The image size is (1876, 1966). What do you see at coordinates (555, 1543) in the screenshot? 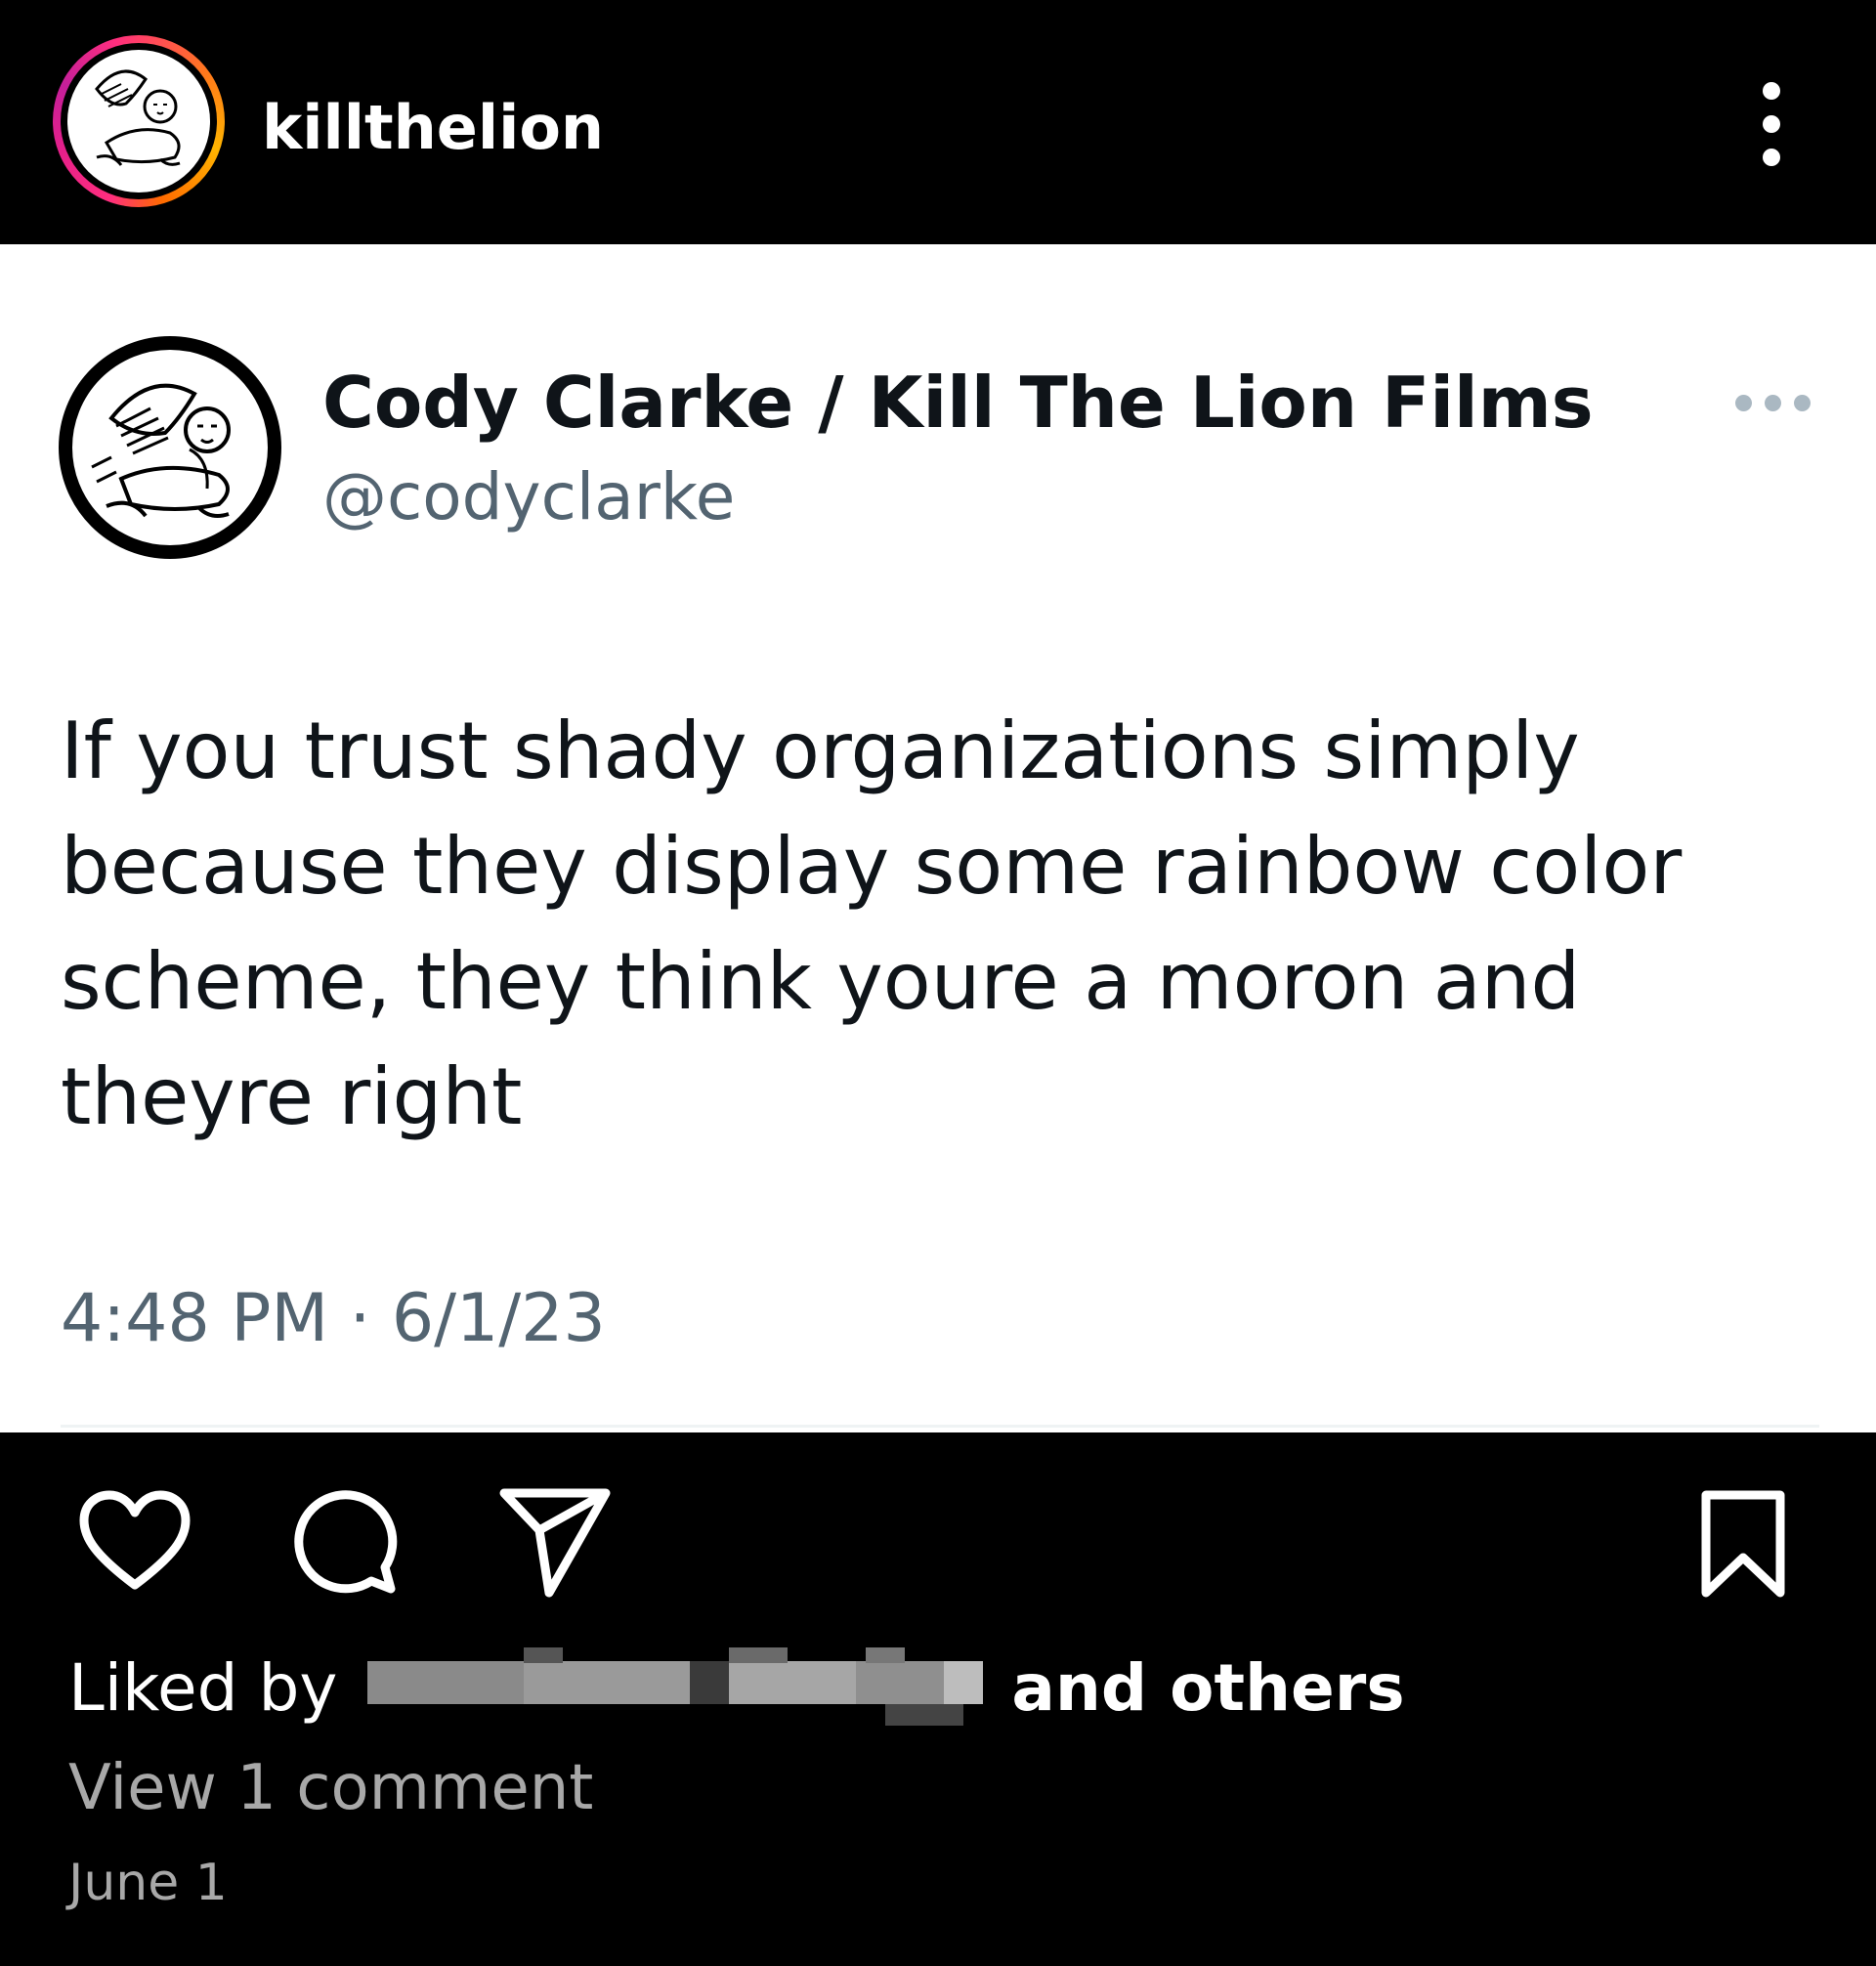
I see `send-icon` at bounding box center [555, 1543].